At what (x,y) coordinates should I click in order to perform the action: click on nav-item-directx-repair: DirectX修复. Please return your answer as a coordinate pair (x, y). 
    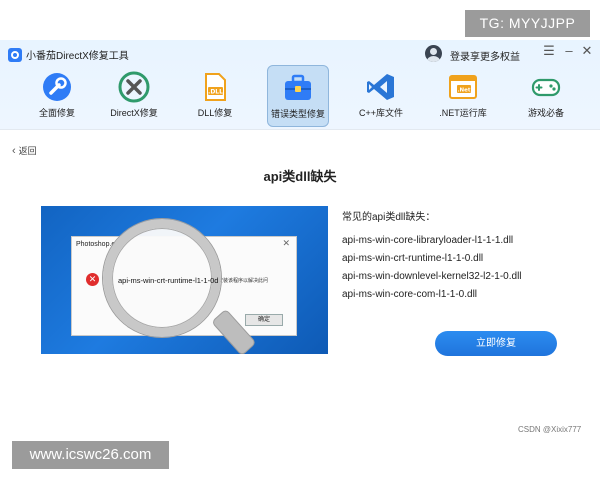
    Looking at the image, I should click on (134, 96).